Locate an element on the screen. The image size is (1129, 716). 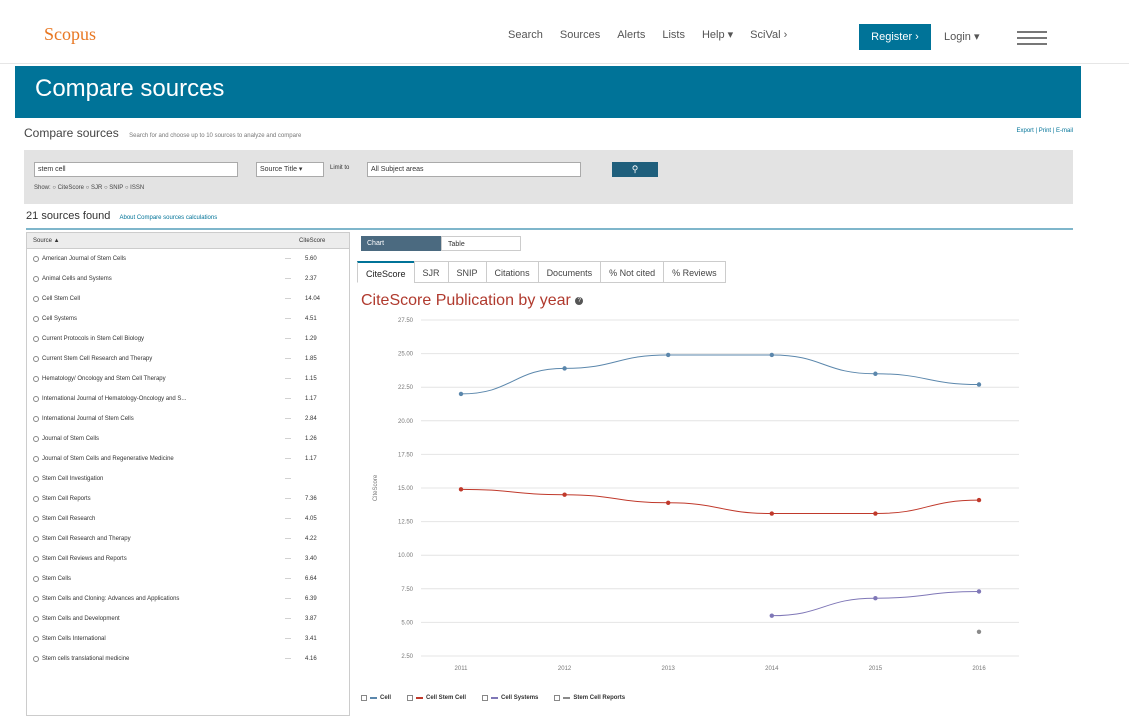
list-item: International Journal of Stem Cells — 2.84 is located at coordinates (188, 419).